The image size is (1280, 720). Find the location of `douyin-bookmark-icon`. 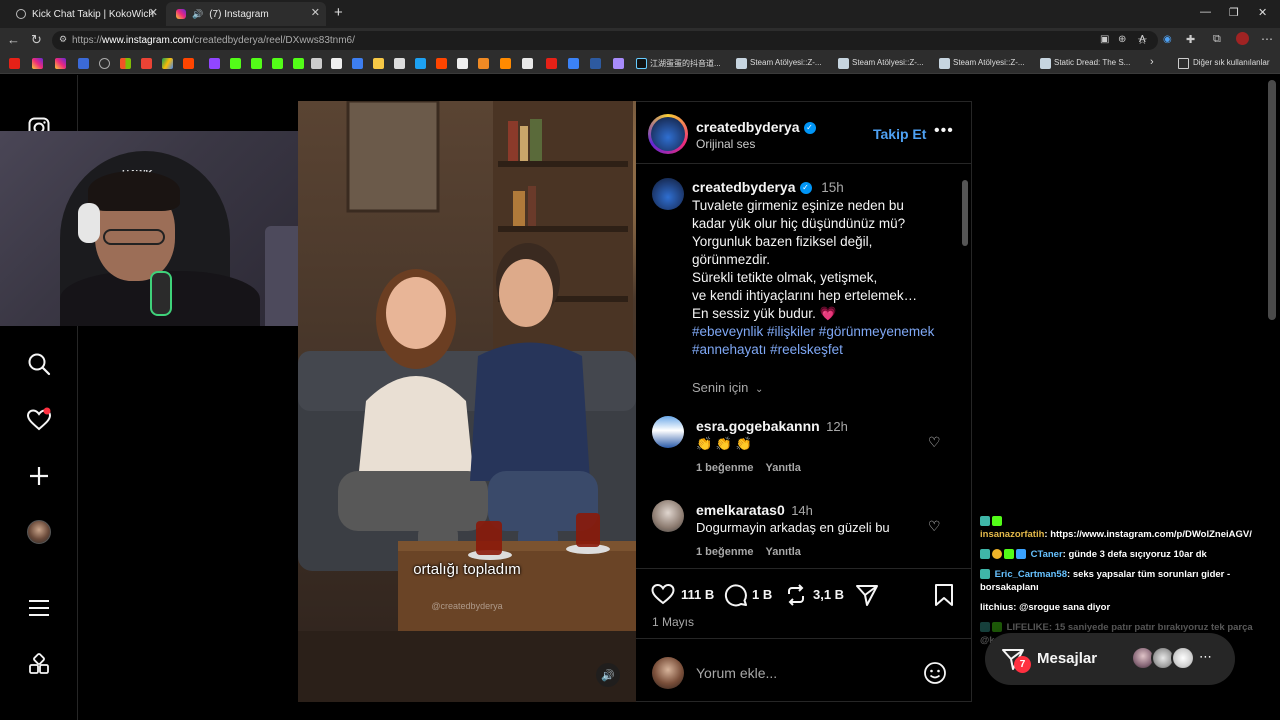

douyin-bookmark-icon is located at coordinates (641, 63).